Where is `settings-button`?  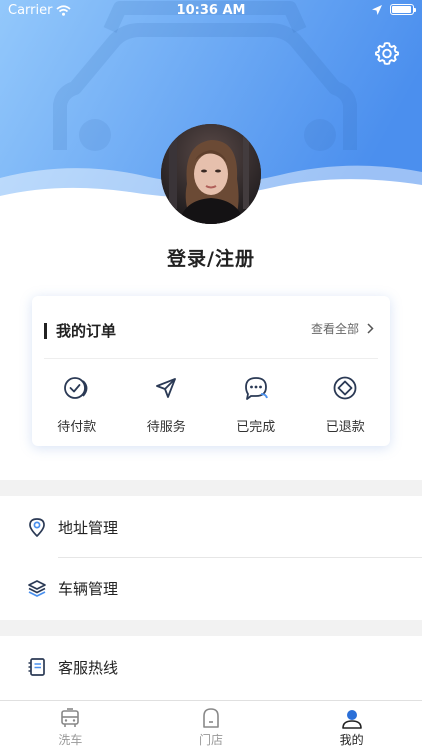 settings-button is located at coordinates (387, 53).